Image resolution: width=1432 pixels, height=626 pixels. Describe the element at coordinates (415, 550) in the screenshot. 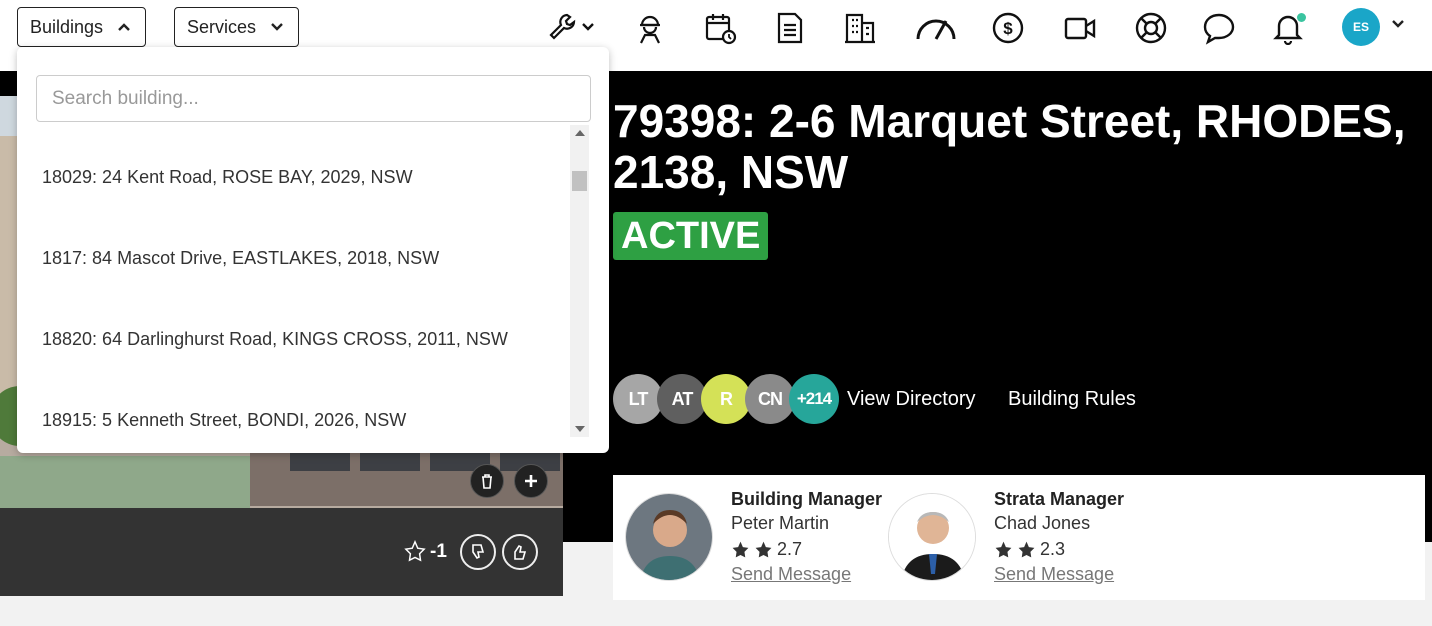

I see `star-icon` at that location.